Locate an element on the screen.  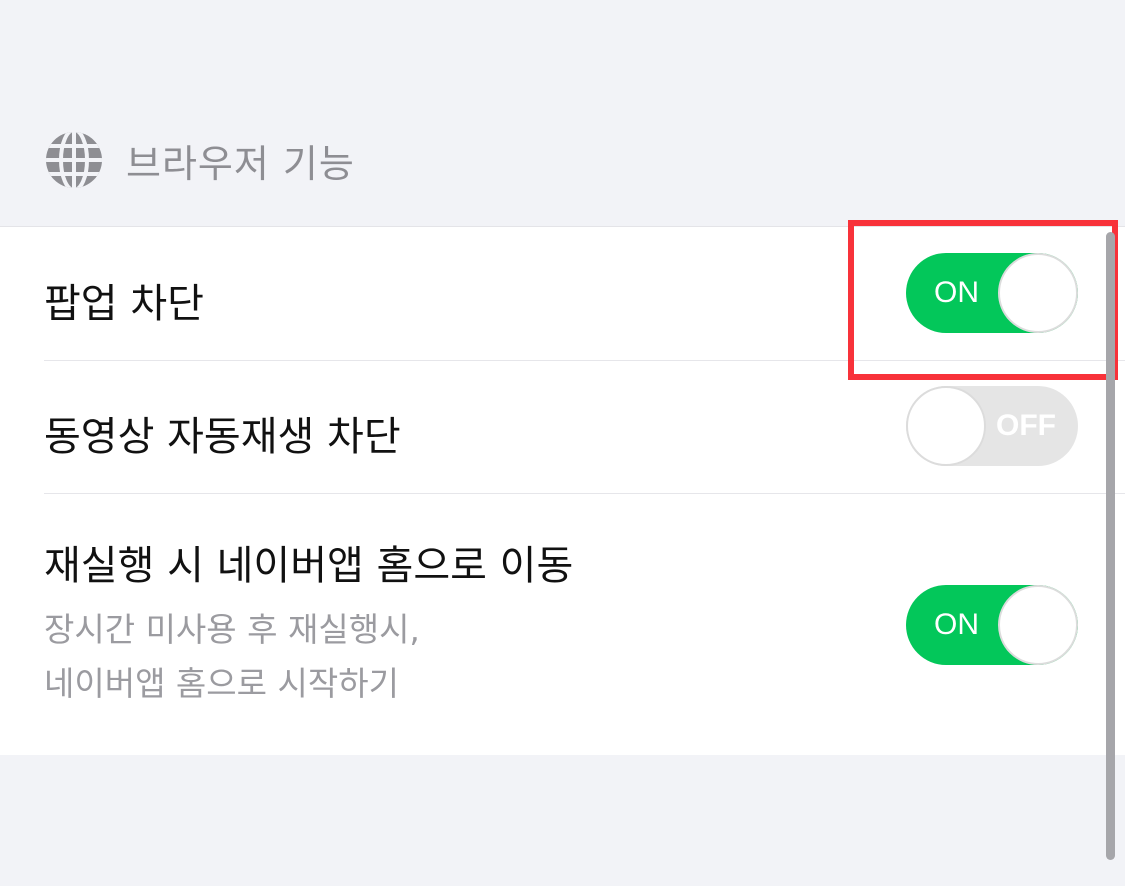
section-header: 브라우저 기능 is located at coordinates (199, 160).